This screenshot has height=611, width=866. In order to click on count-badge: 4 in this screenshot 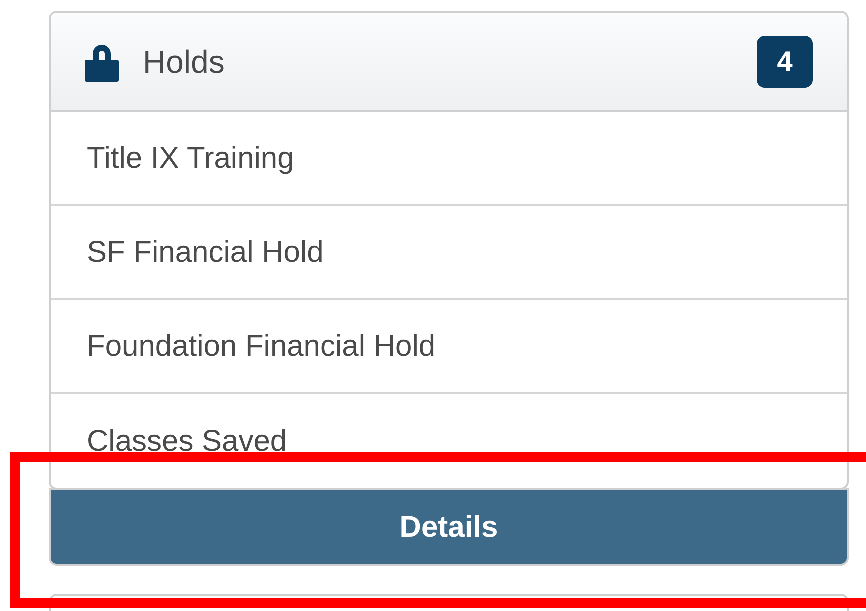, I will do `click(785, 62)`.